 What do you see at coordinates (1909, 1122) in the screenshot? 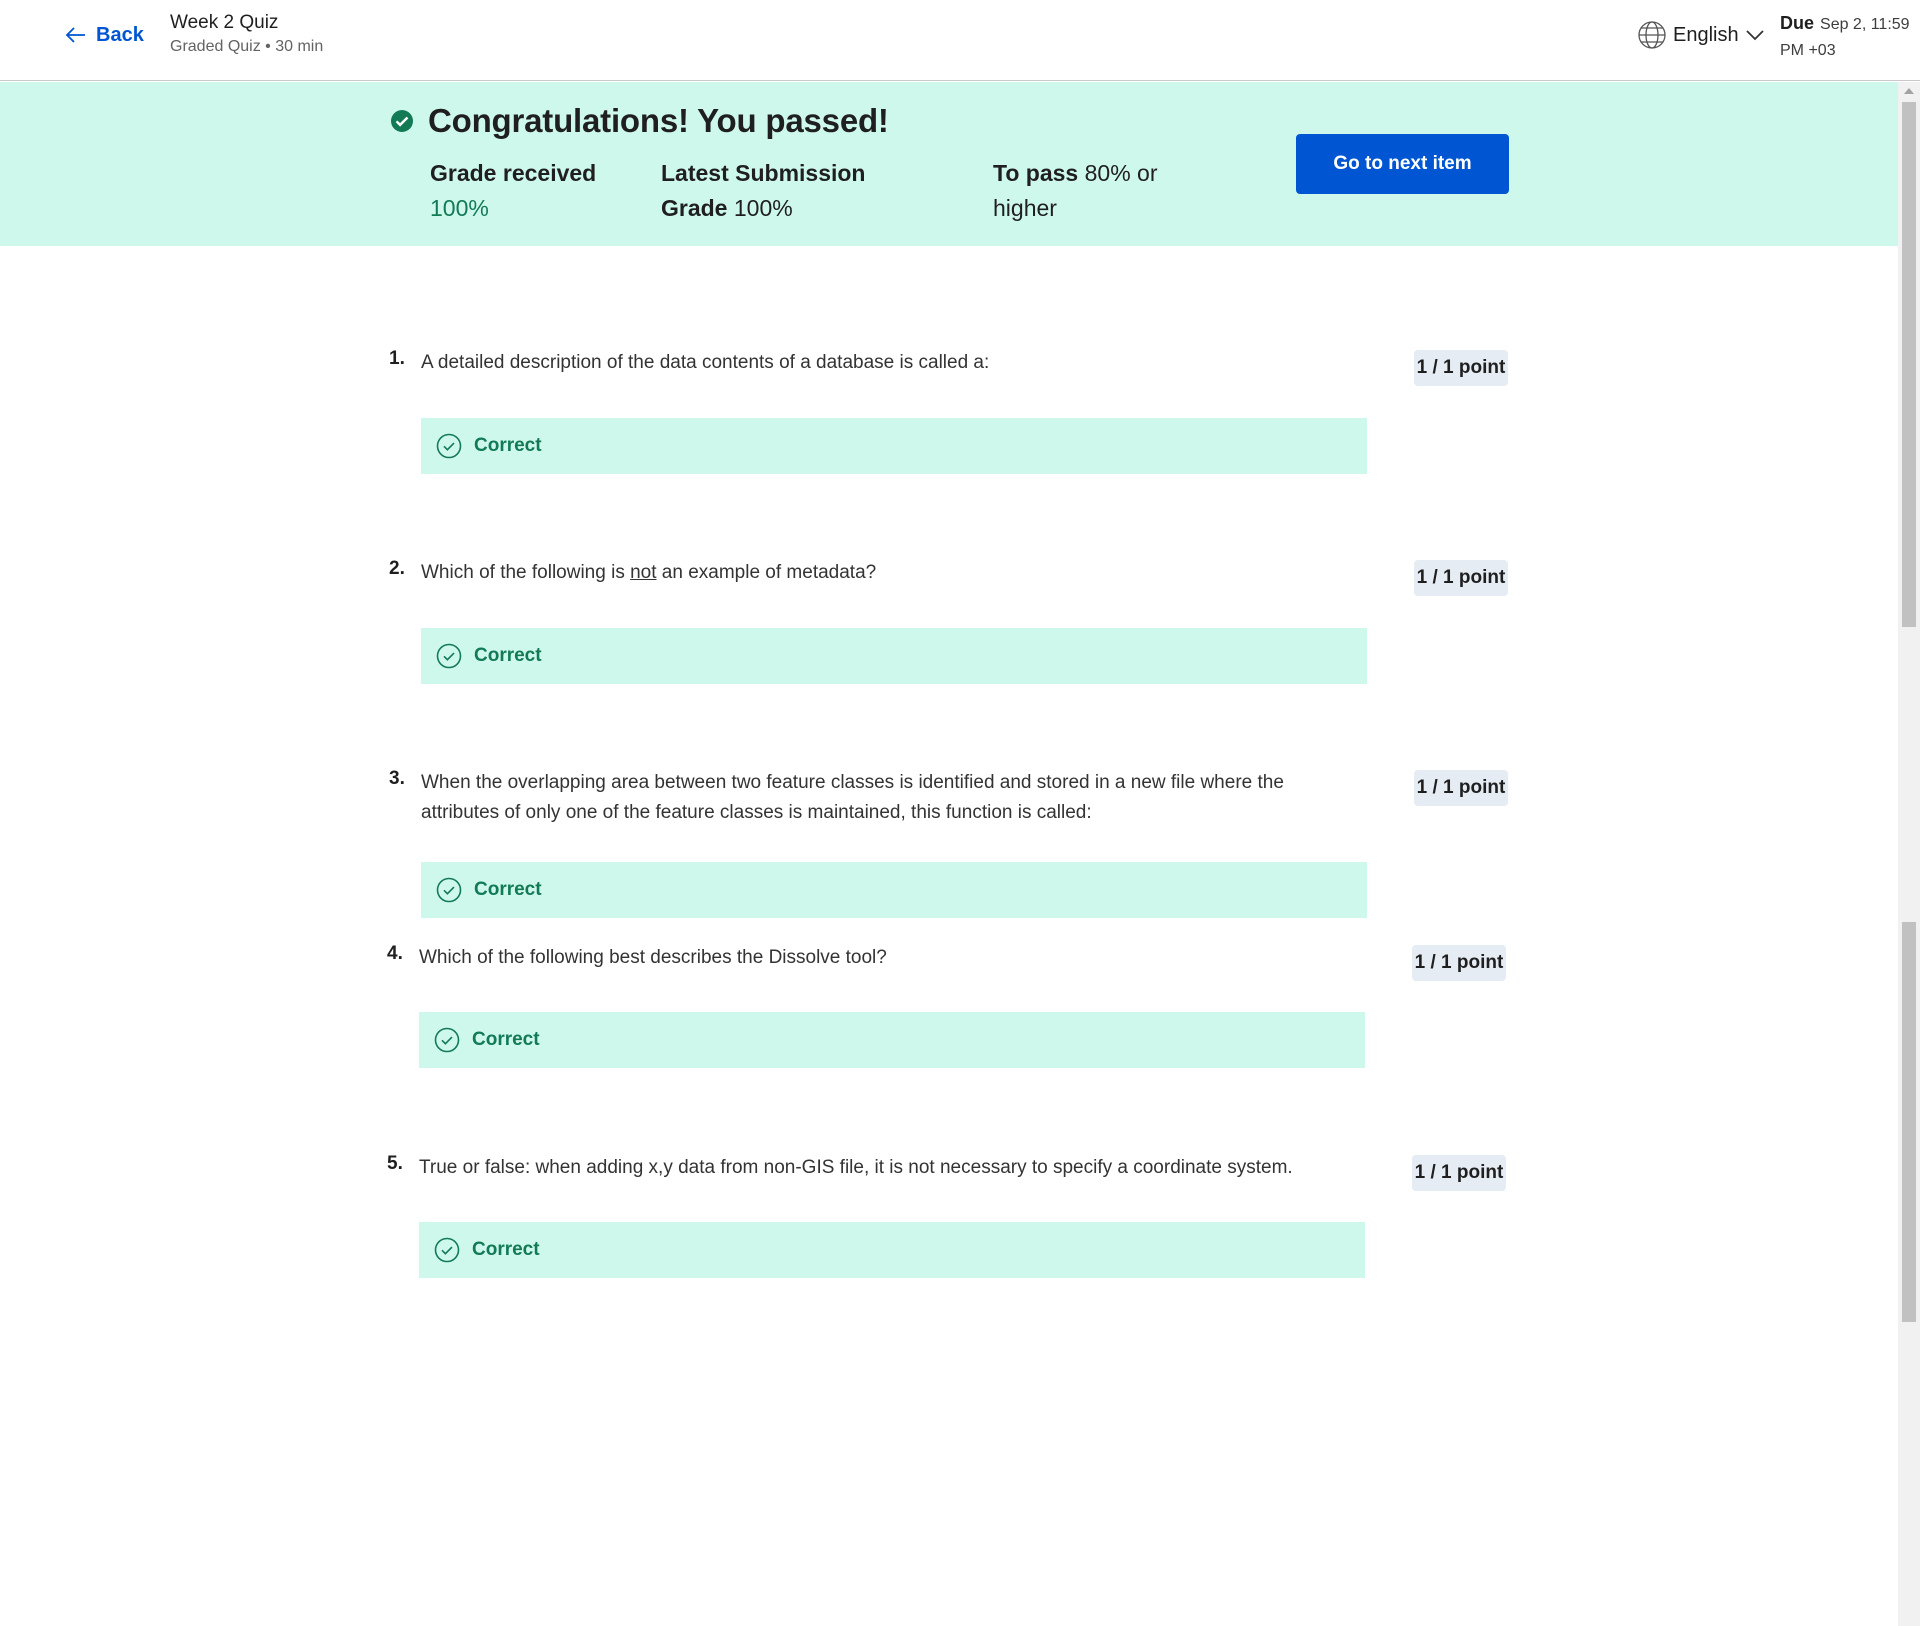
I see `scrollbar-thumb-lower` at bounding box center [1909, 1122].